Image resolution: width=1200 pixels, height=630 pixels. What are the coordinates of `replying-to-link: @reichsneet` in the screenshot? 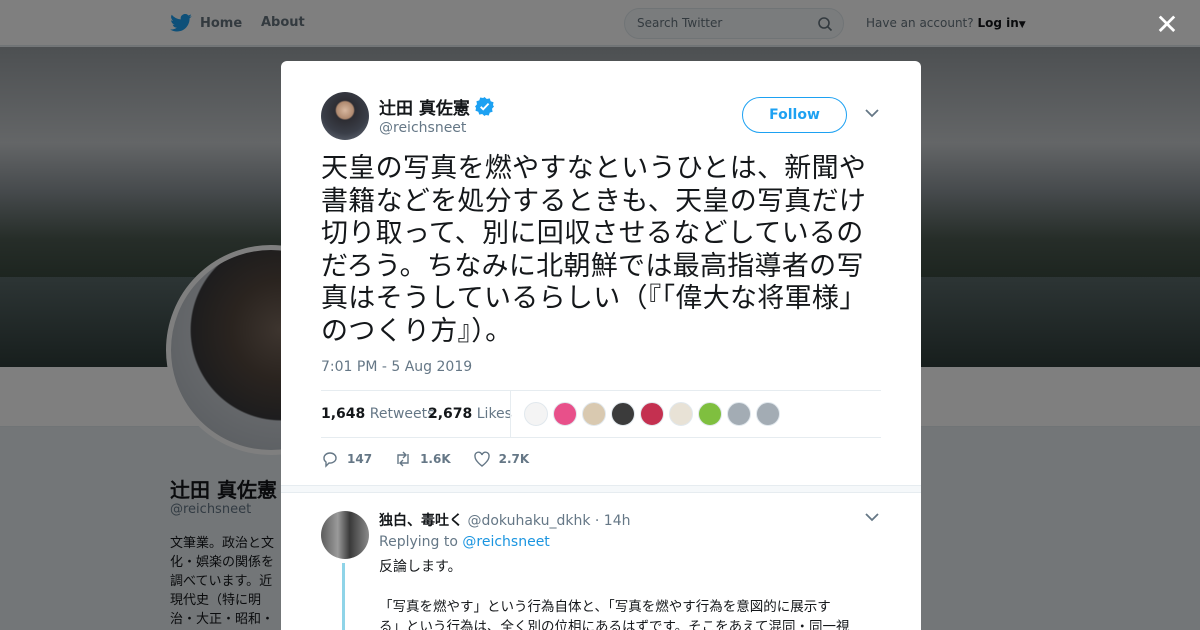 It's located at (505, 542).